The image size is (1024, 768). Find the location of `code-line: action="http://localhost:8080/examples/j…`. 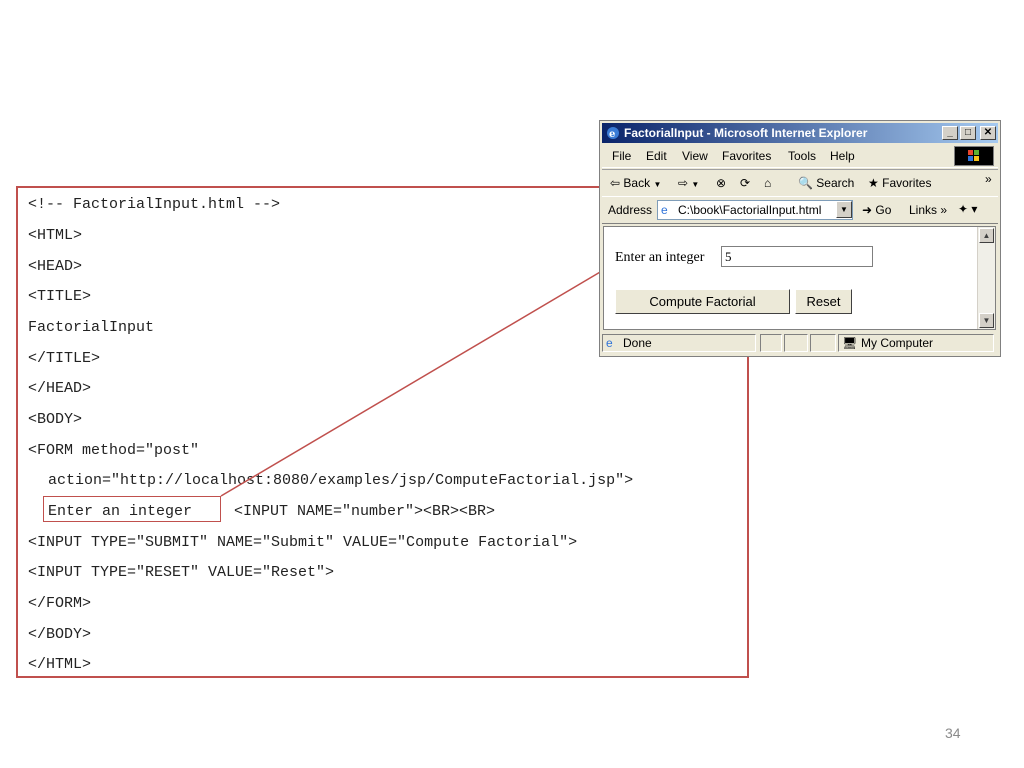

code-line: action="http://localhost:8080/examples/j… is located at coordinates (341, 480).